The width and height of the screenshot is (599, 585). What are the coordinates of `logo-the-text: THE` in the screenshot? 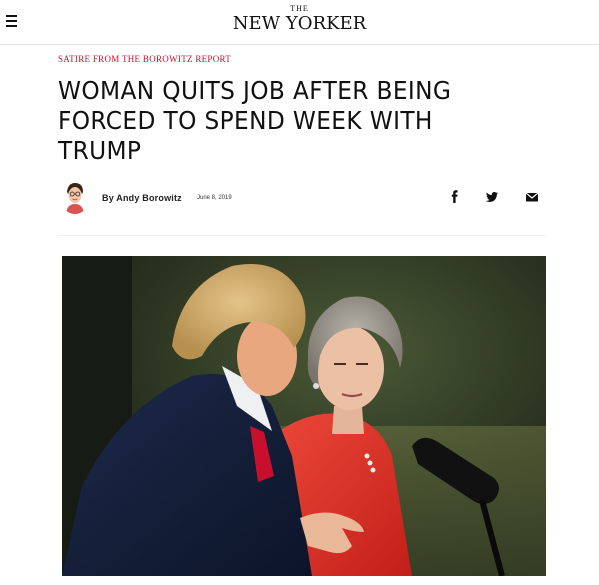 It's located at (299, 8).